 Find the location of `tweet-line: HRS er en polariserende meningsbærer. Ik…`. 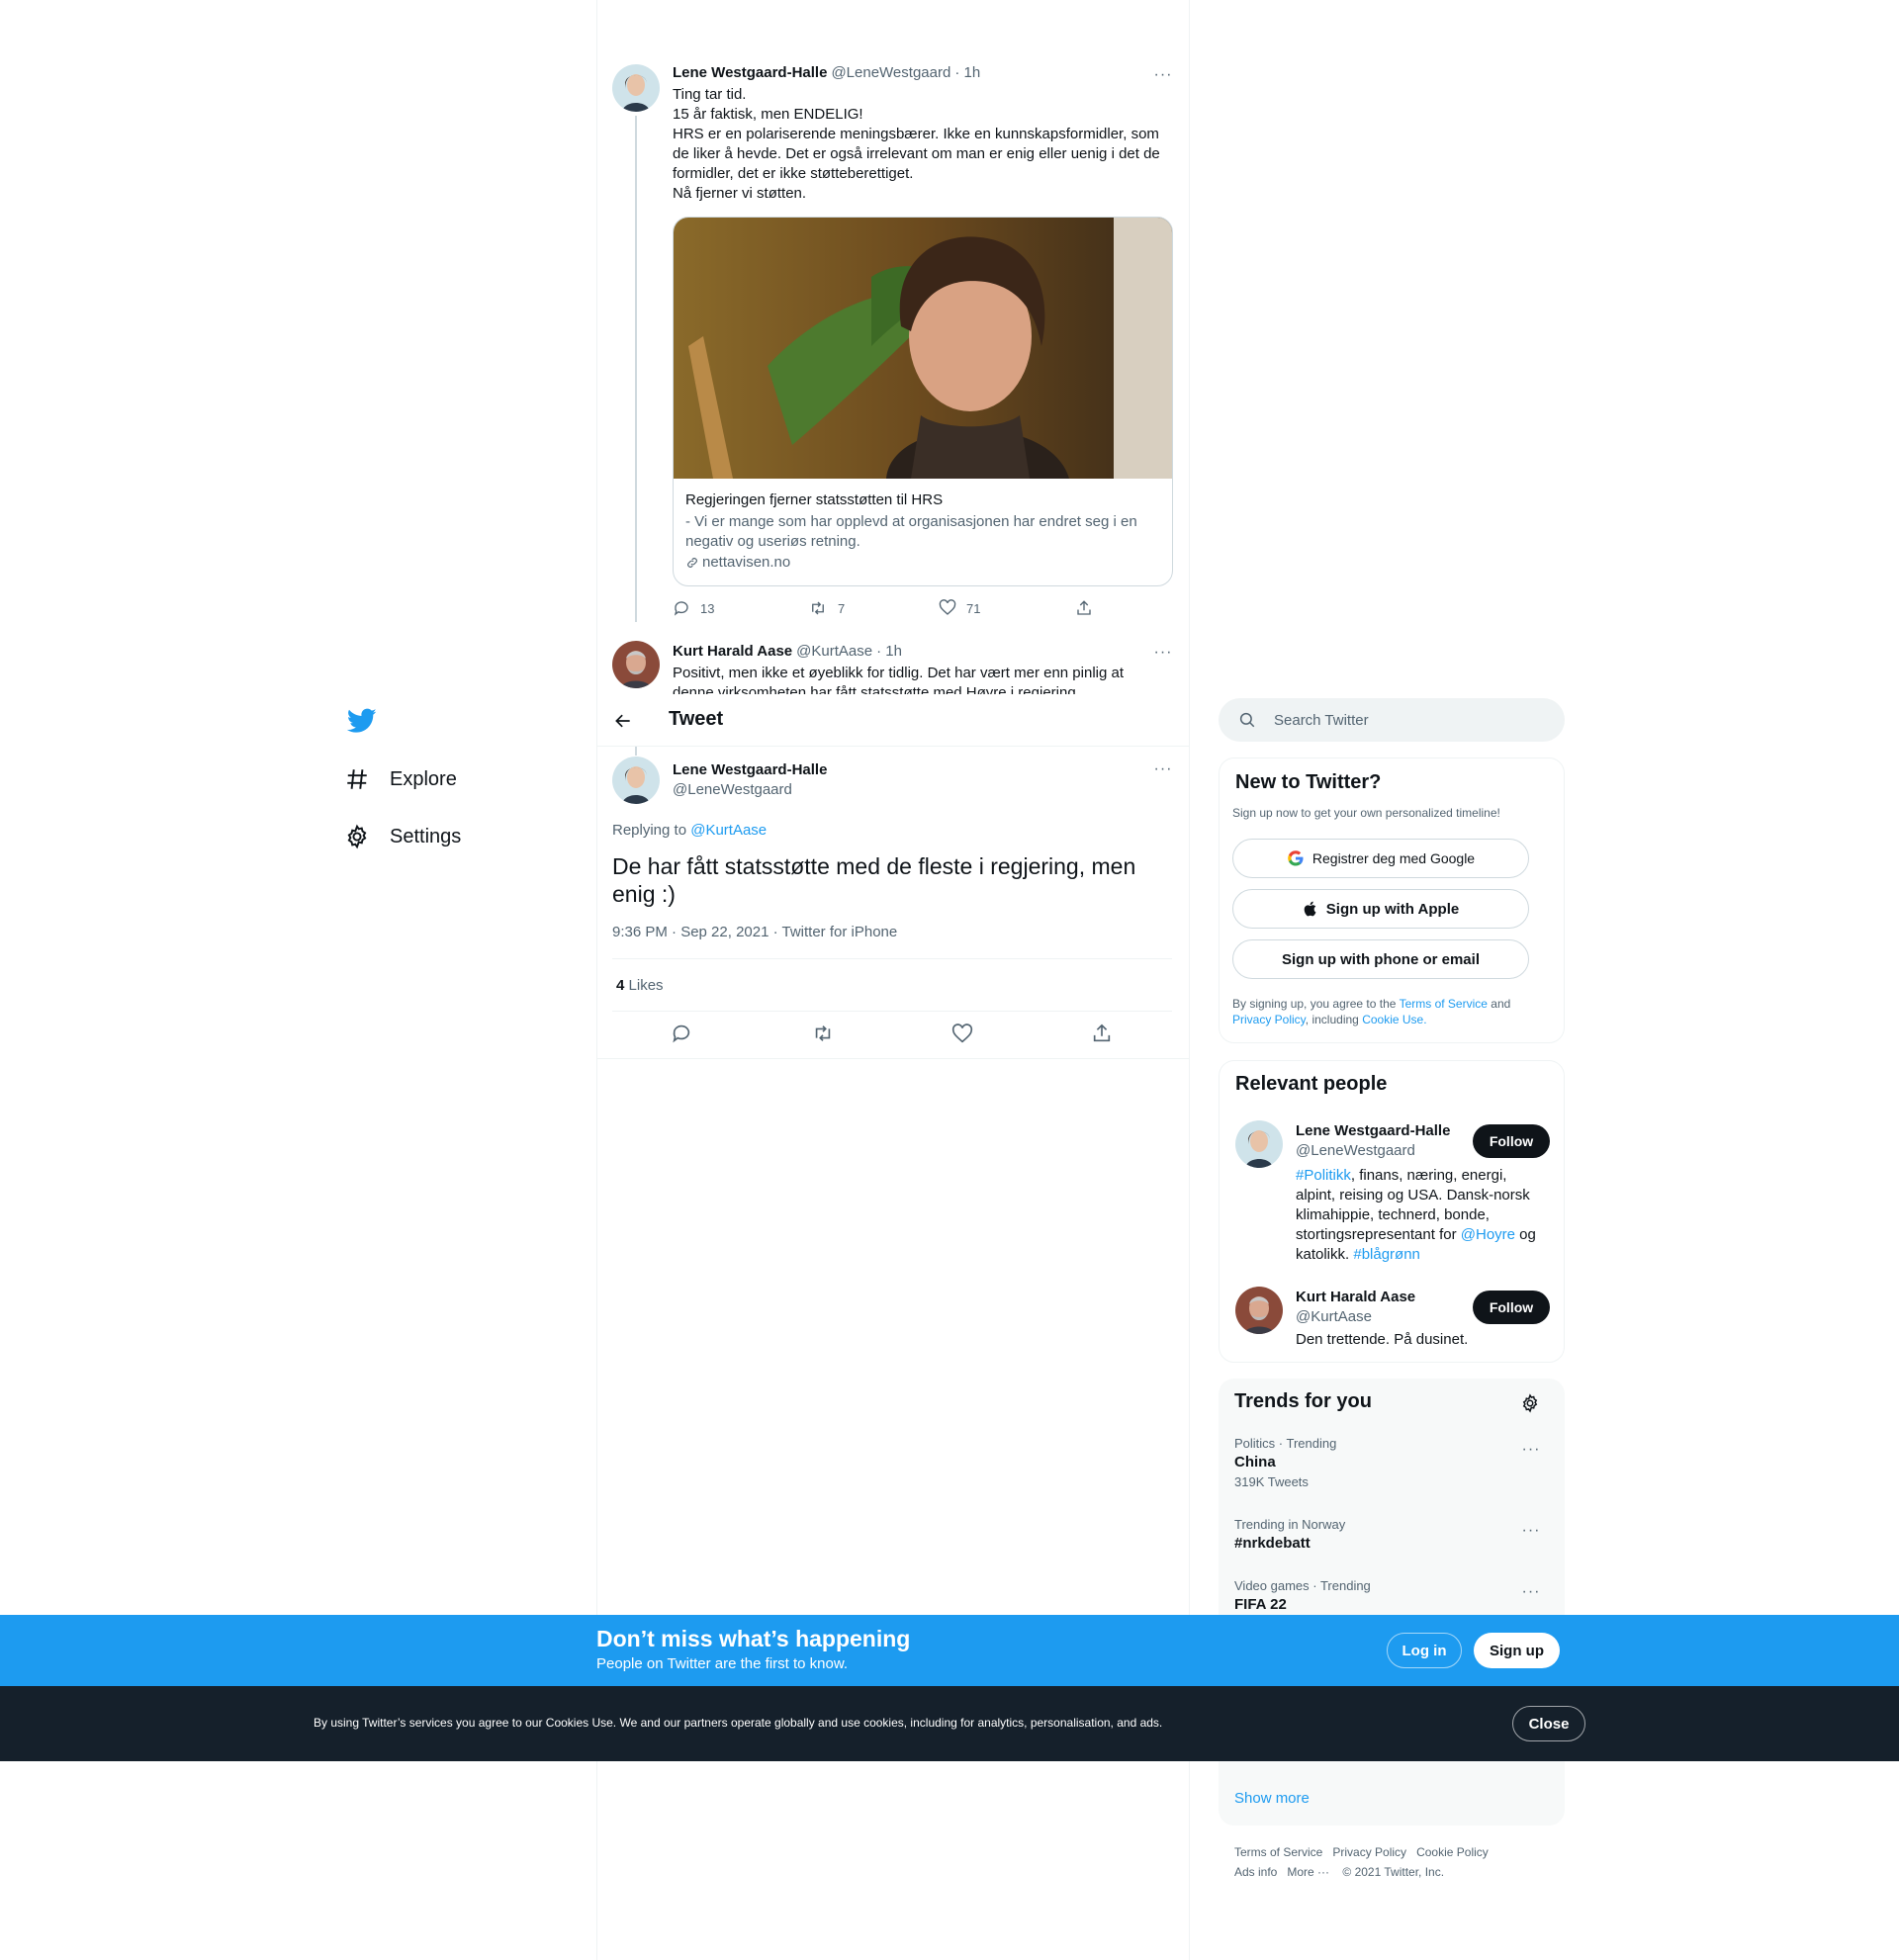

tweet-line: HRS er en polariserende meningsbærer. Ik… is located at coordinates (916, 154).